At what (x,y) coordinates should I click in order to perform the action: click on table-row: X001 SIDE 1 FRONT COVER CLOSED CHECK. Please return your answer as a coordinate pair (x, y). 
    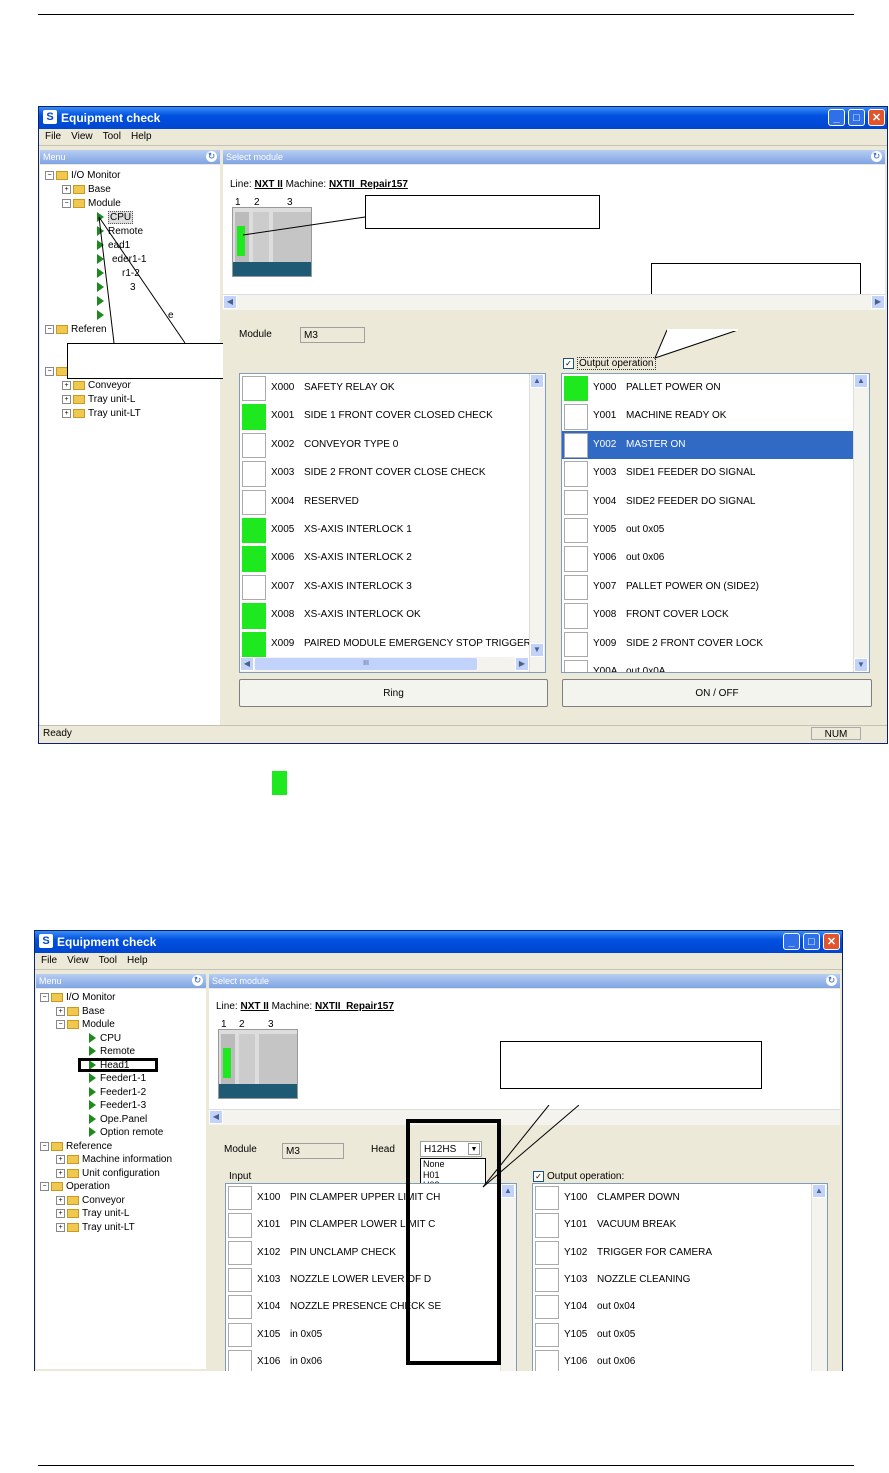
    Looking at the image, I should click on (384, 416).